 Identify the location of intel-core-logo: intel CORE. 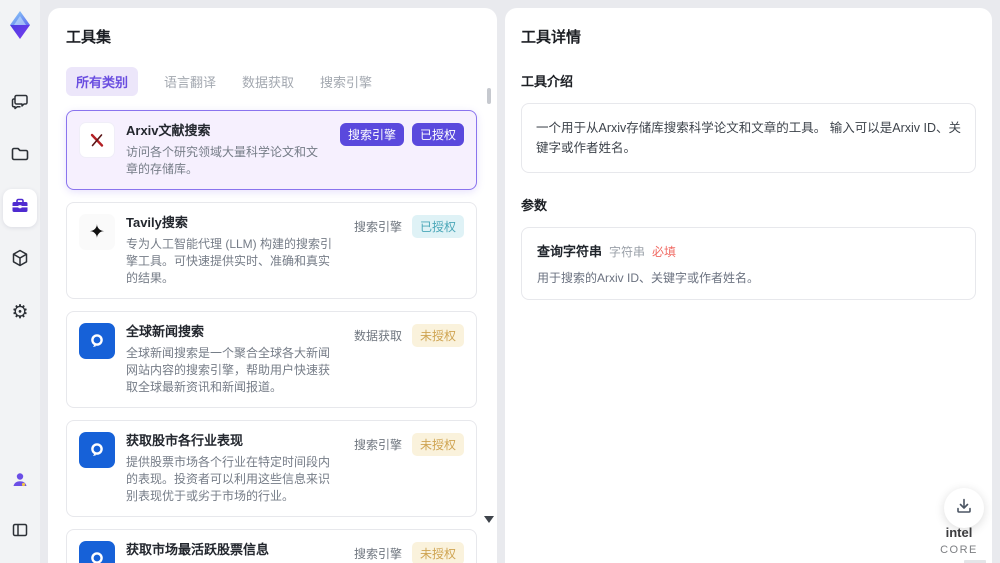
(959, 544).